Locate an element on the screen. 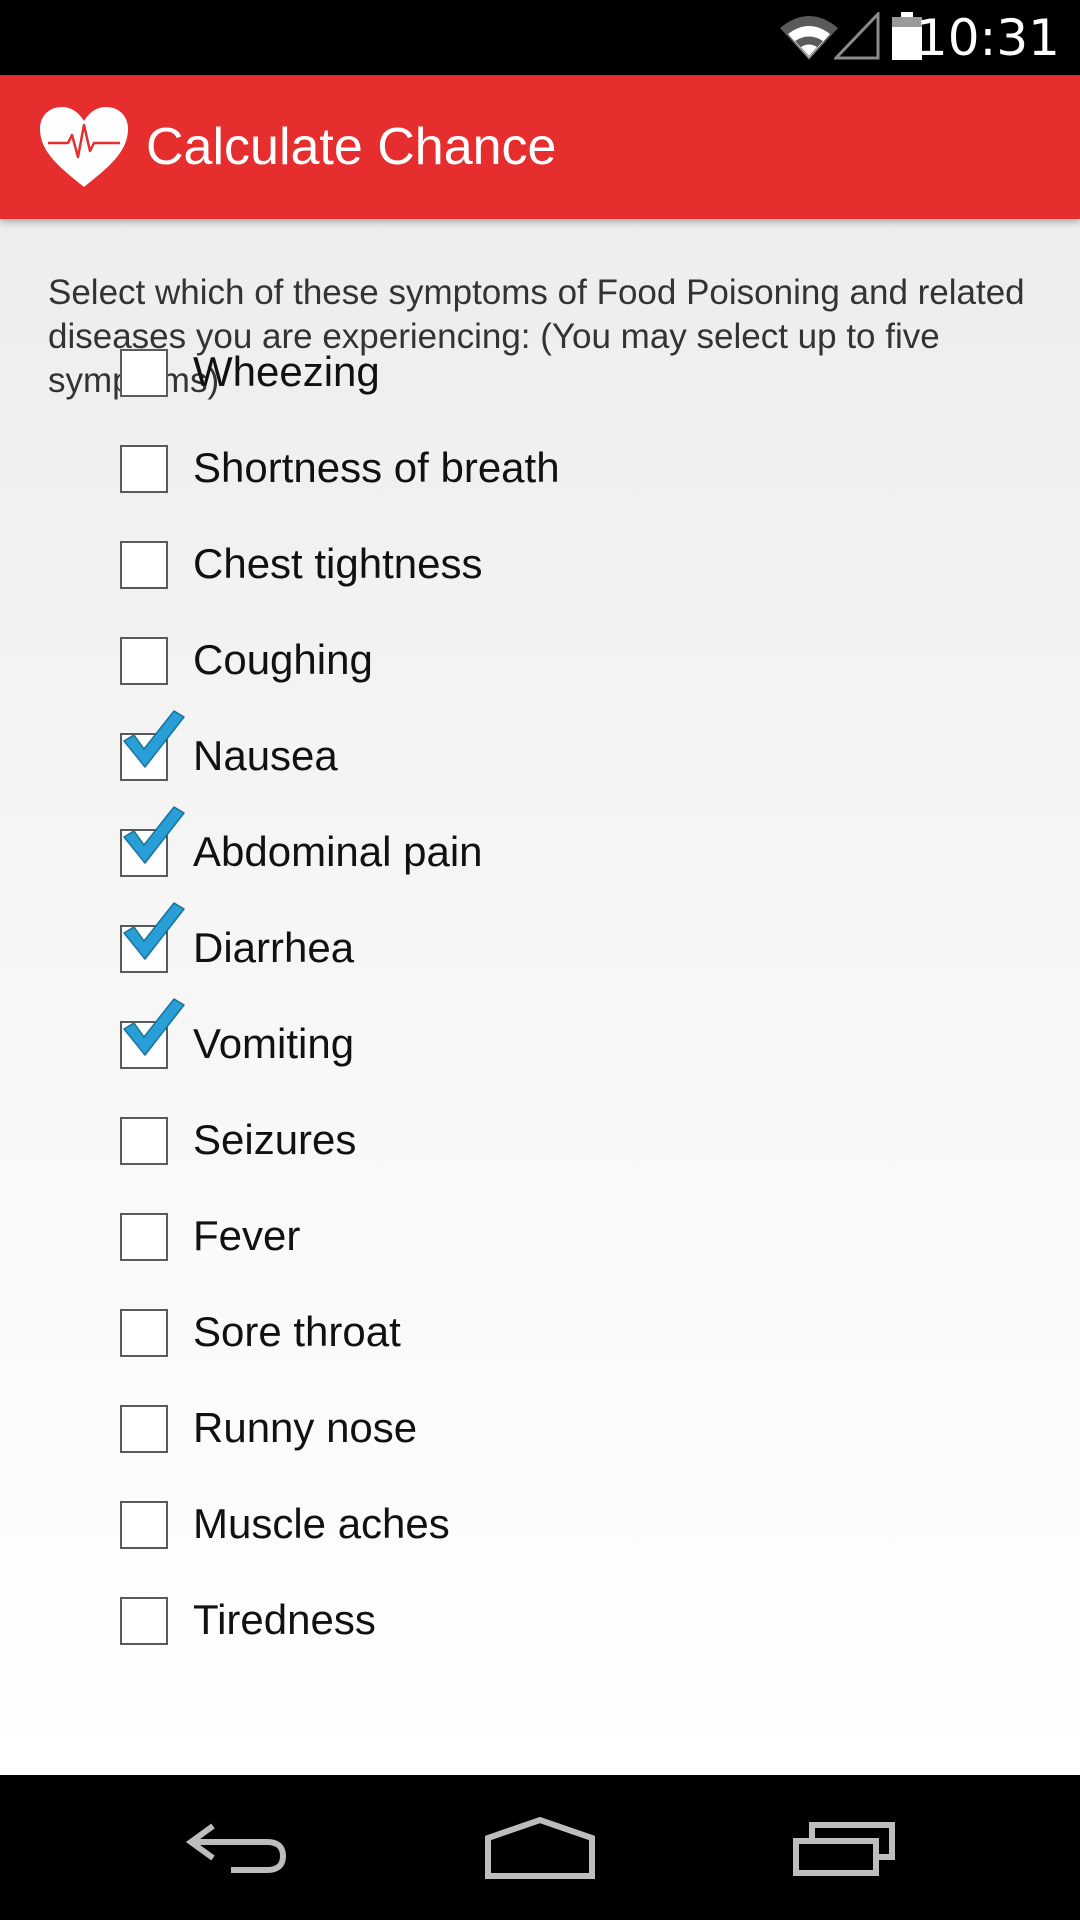 This screenshot has width=1080, height=1920. symptom-checkbox-row: Runny nose is located at coordinates (512, 1428).